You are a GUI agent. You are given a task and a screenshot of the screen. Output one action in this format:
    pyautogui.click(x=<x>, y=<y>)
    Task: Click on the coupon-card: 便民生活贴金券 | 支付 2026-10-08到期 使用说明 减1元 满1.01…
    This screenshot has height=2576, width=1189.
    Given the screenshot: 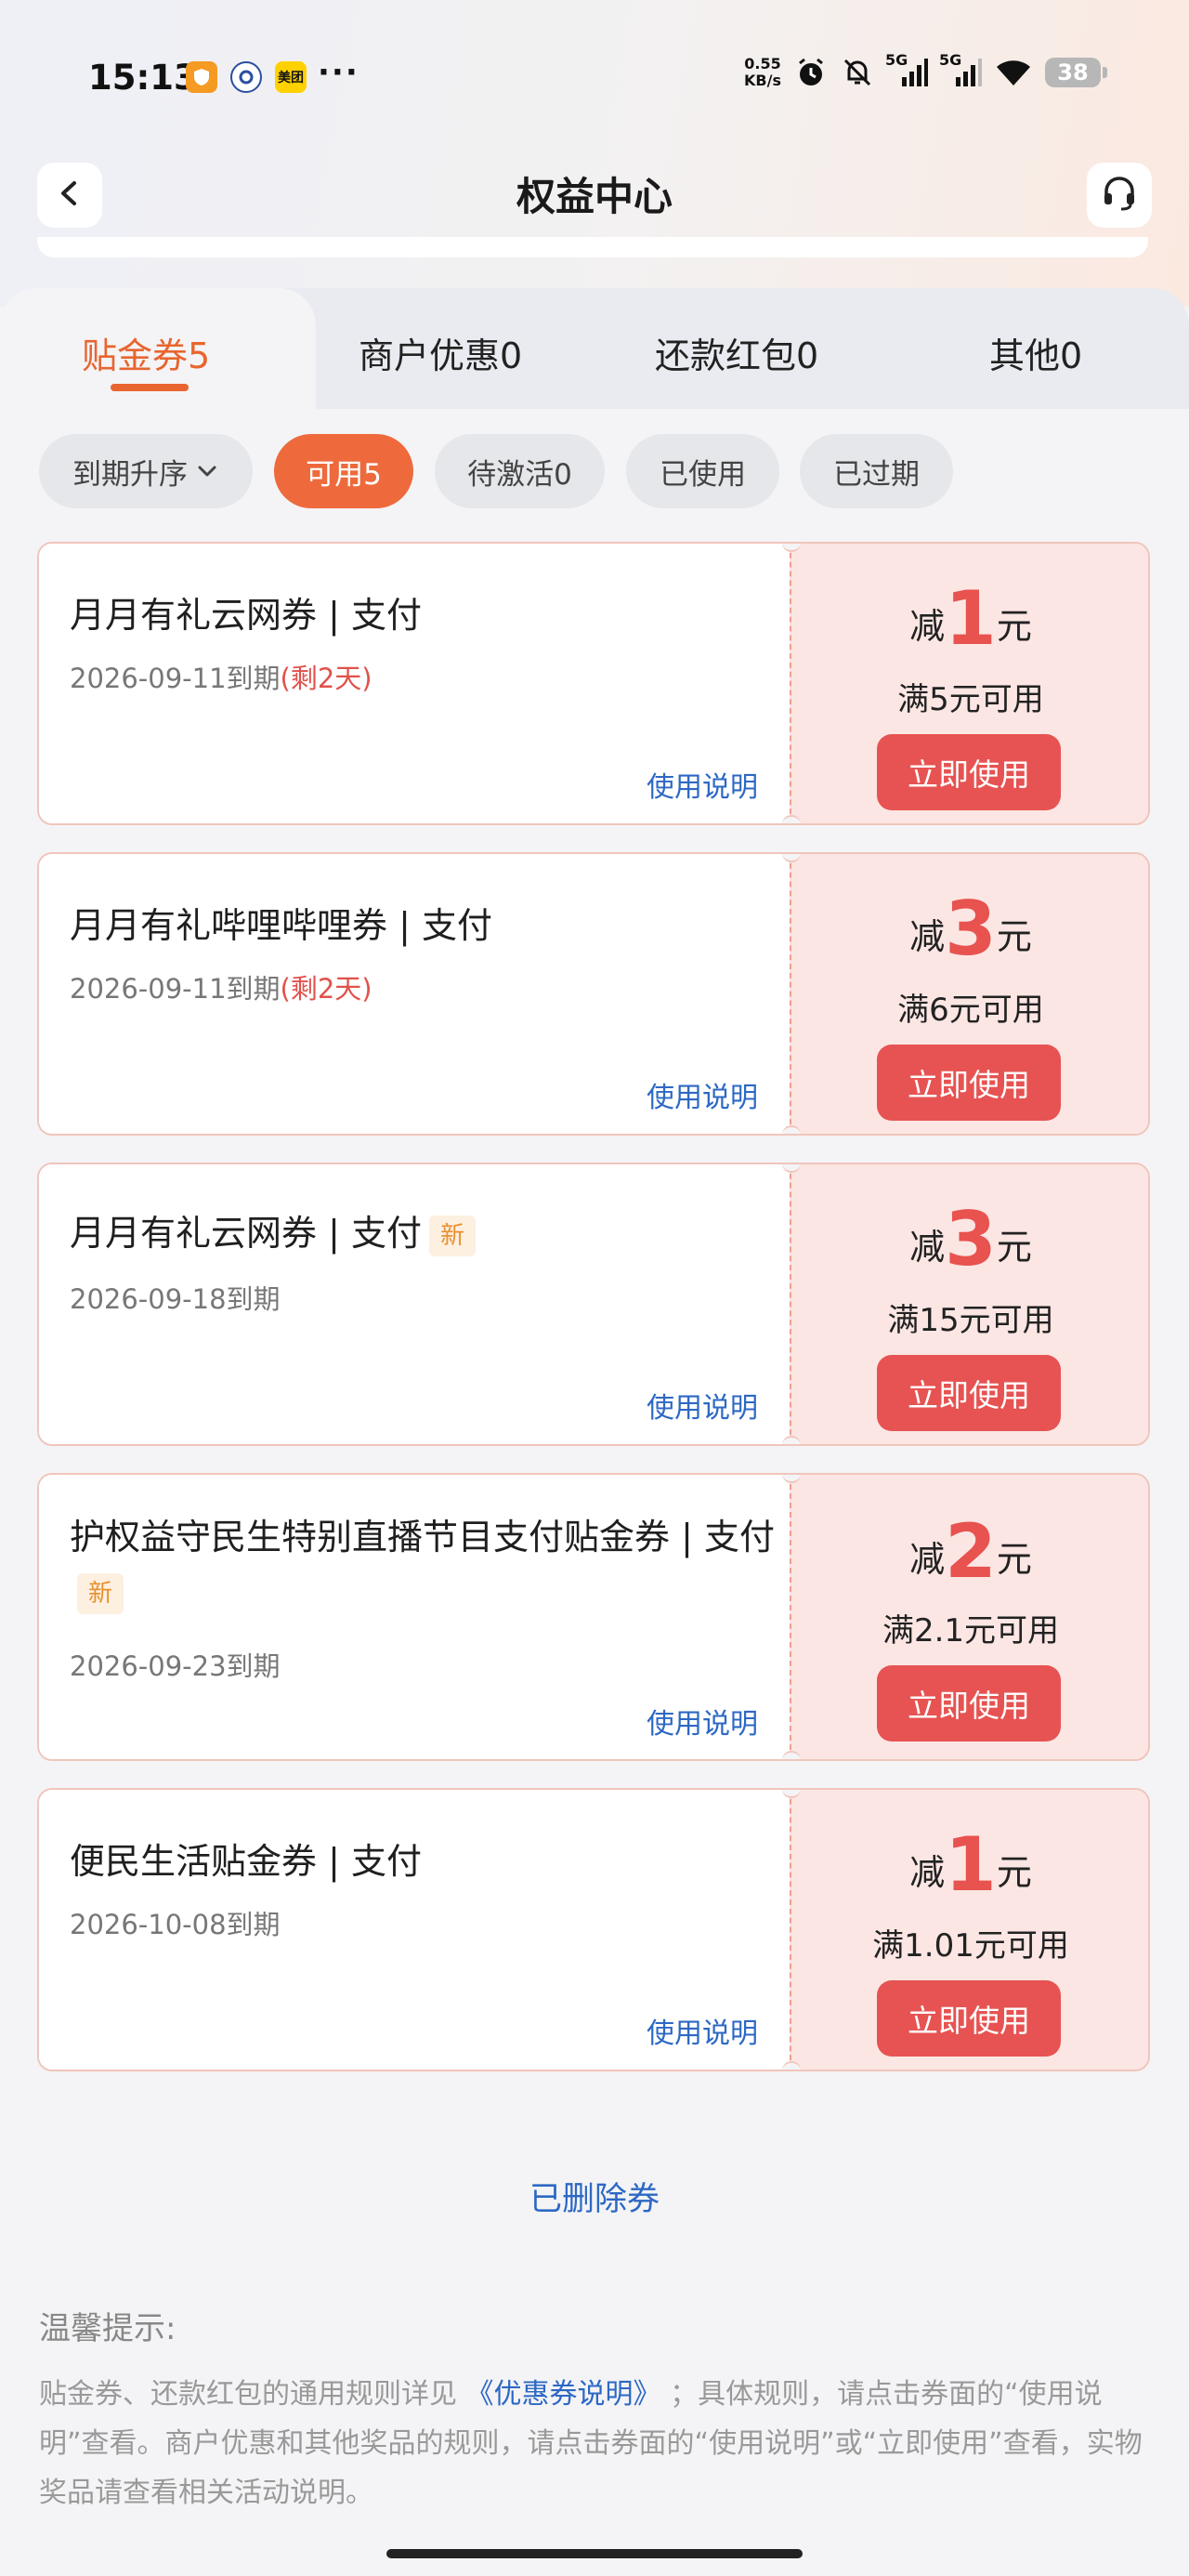 What is the action you would take?
    pyautogui.click(x=593, y=1929)
    